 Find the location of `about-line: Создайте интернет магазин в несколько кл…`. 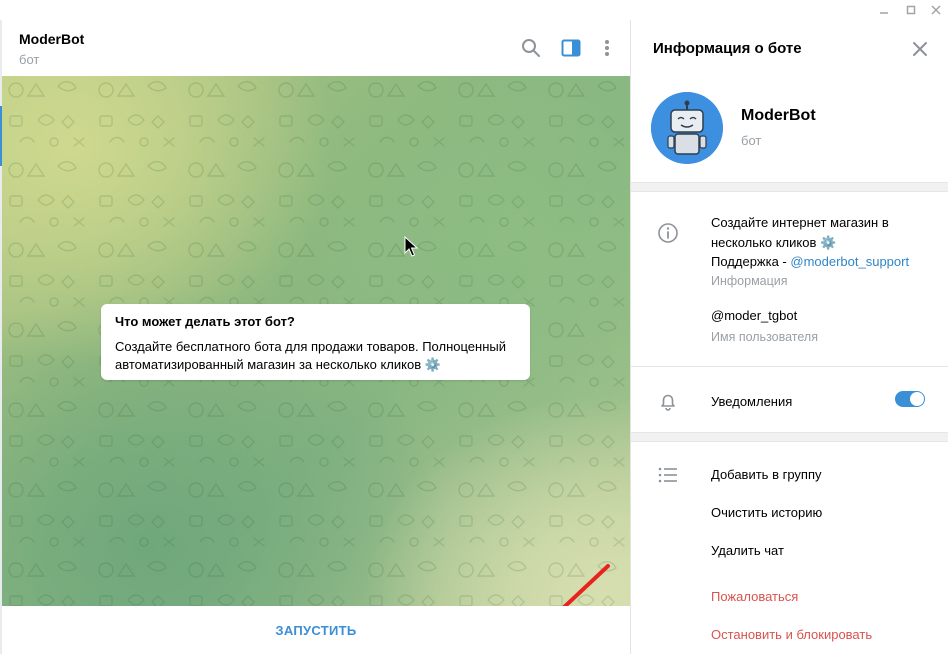

about-line: Создайте интернет магазин в несколько кл… is located at coordinates (800, 232).